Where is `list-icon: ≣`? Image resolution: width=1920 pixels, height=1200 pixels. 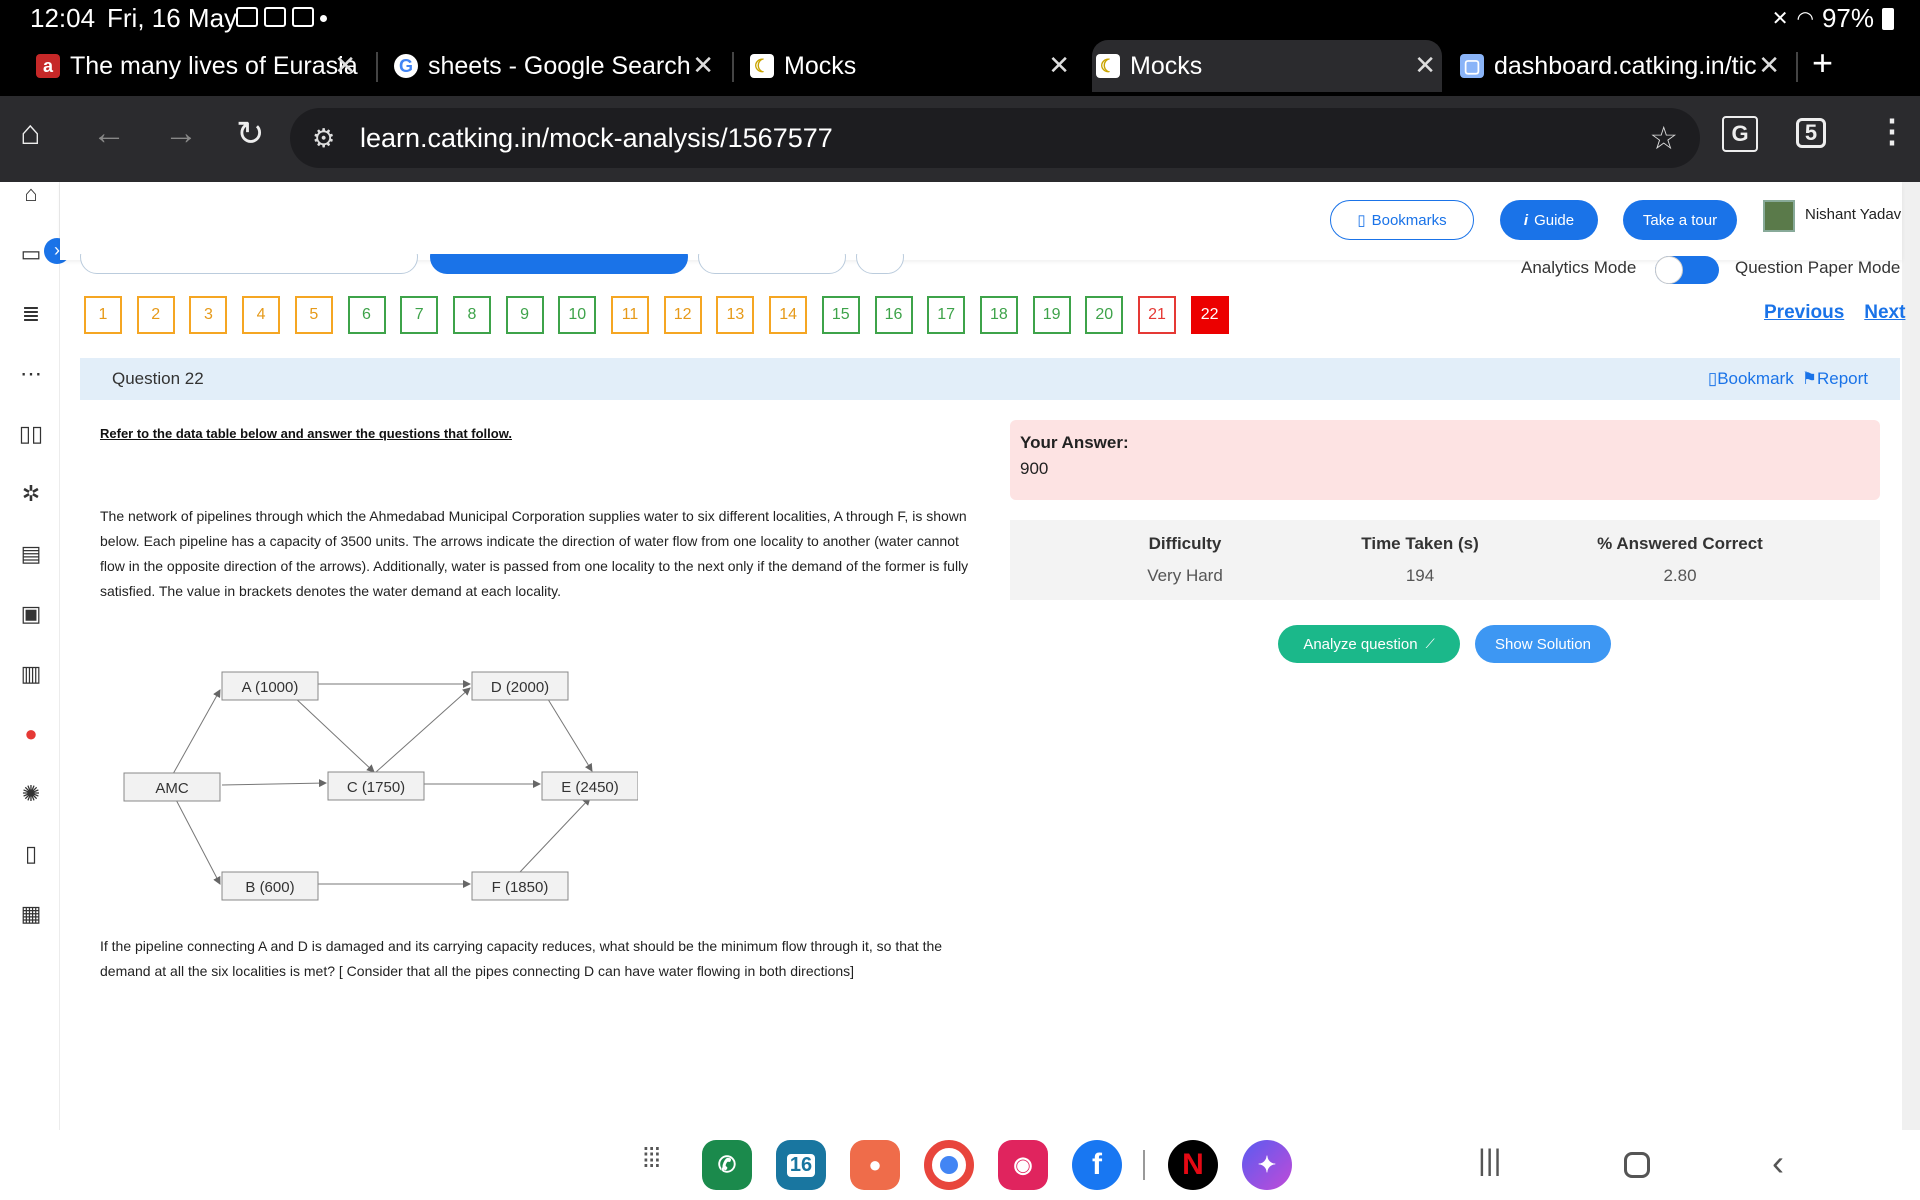
list-icon: ≣ is located at coordinates (31, 314).